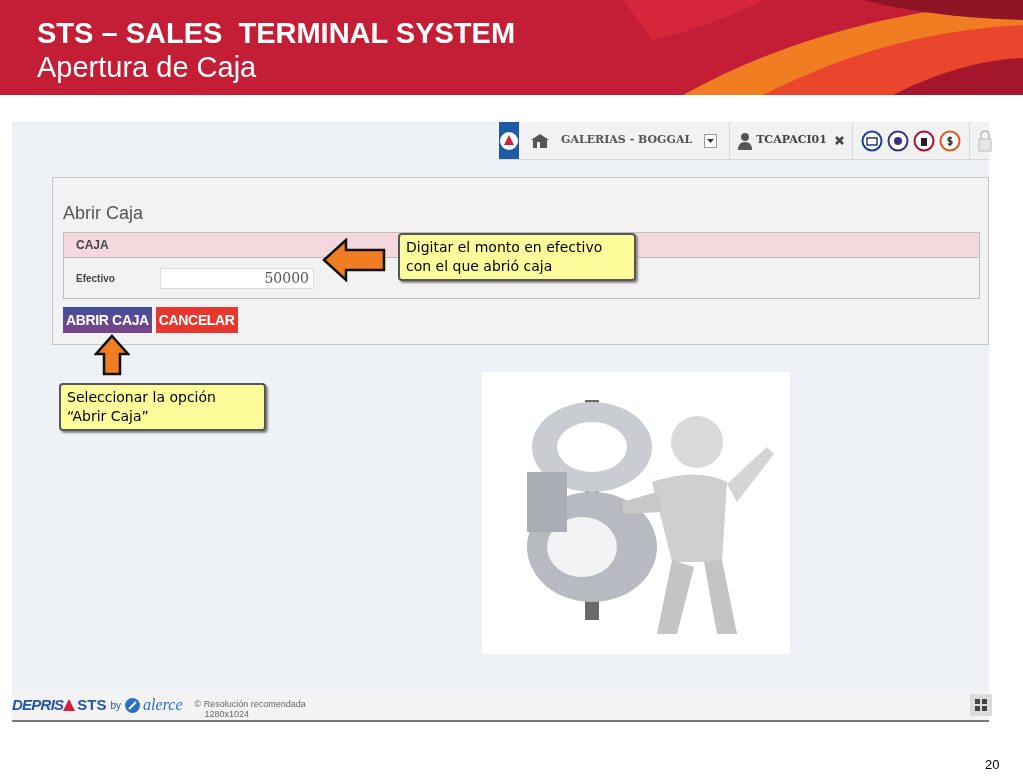  Describe the element at coordinates (509, 140) in the screenshot. I see `app-logo` at that location.